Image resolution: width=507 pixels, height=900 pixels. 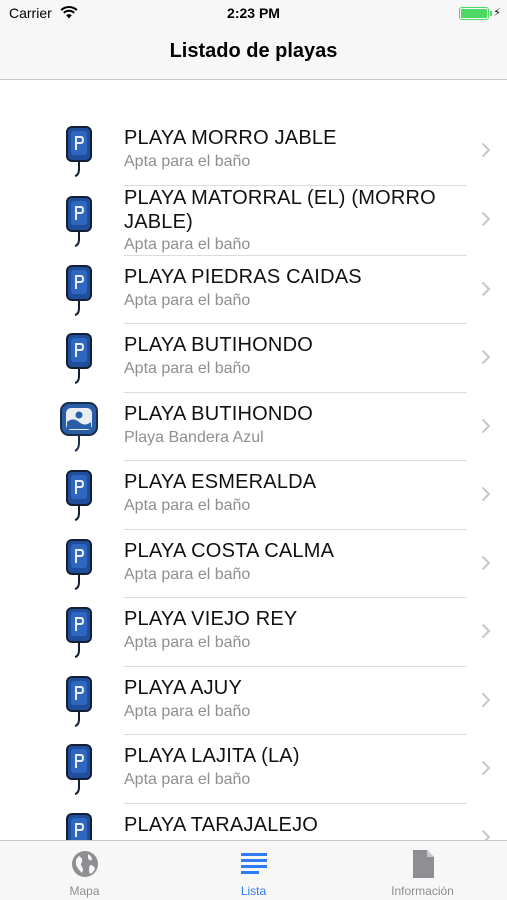 What do you see at coordinates (243, 276) in the screenshot?
I see `beach-name: PLAYA PIEDRAS CAIDAS` at bounding box center [243, 276].